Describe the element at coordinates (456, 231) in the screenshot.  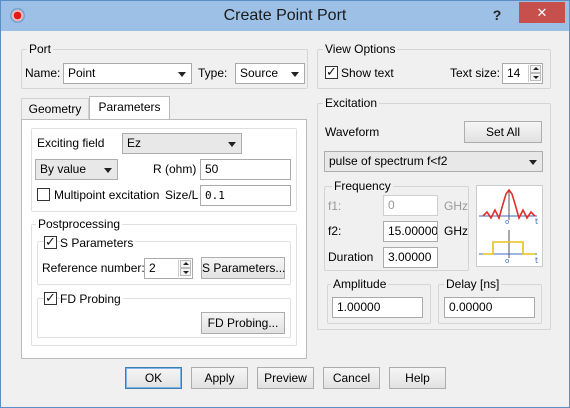
I see `f2-unit: GHz` at that location.